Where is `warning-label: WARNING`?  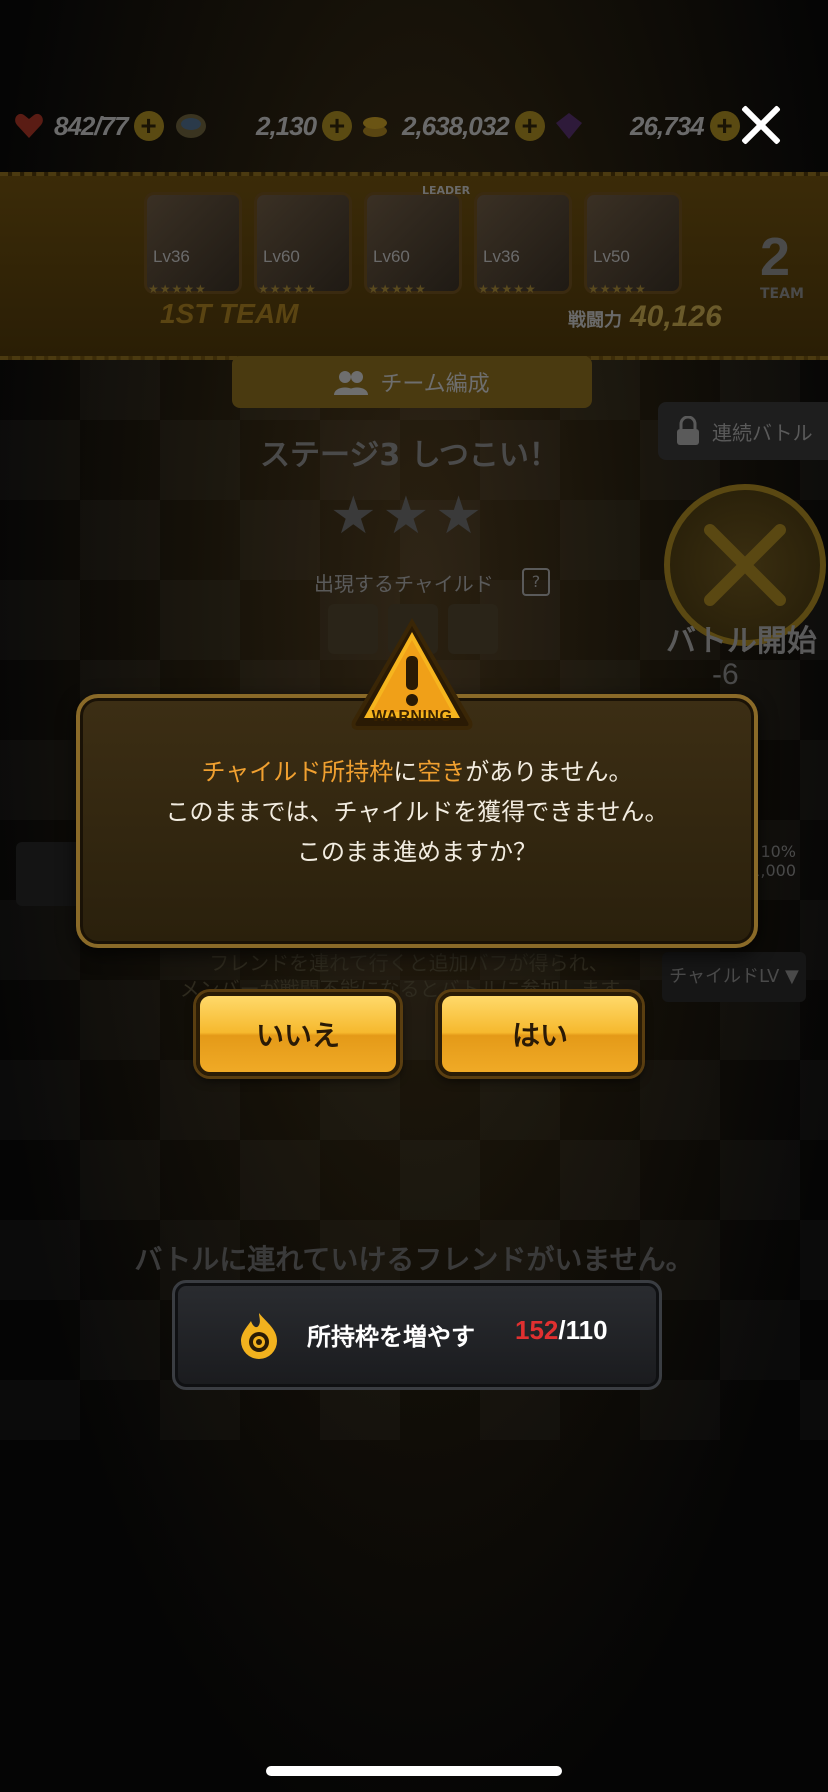 warning-label: WARNING is located at coordinates (412, 716).